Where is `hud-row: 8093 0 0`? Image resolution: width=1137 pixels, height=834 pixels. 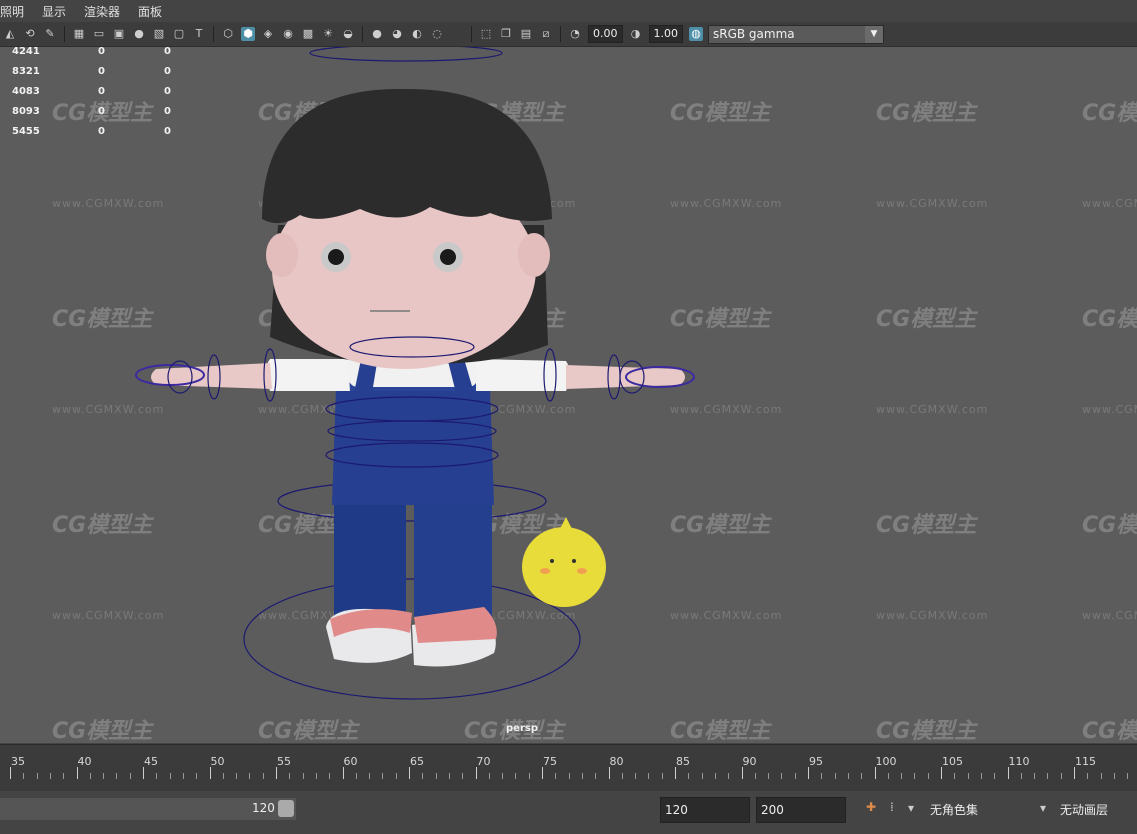 hud-row: 8093 0 0 is located at coordinates (91, 112).